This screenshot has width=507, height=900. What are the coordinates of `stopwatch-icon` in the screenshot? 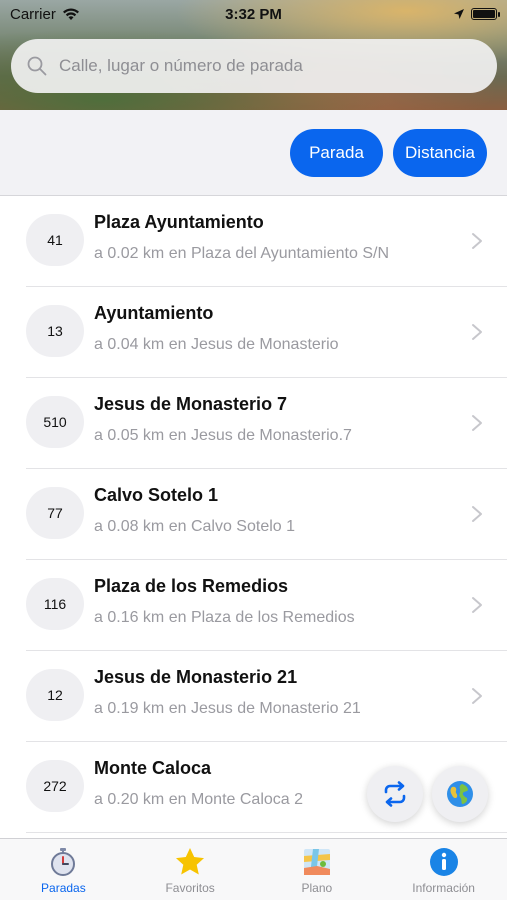 It's located at (63, 862).